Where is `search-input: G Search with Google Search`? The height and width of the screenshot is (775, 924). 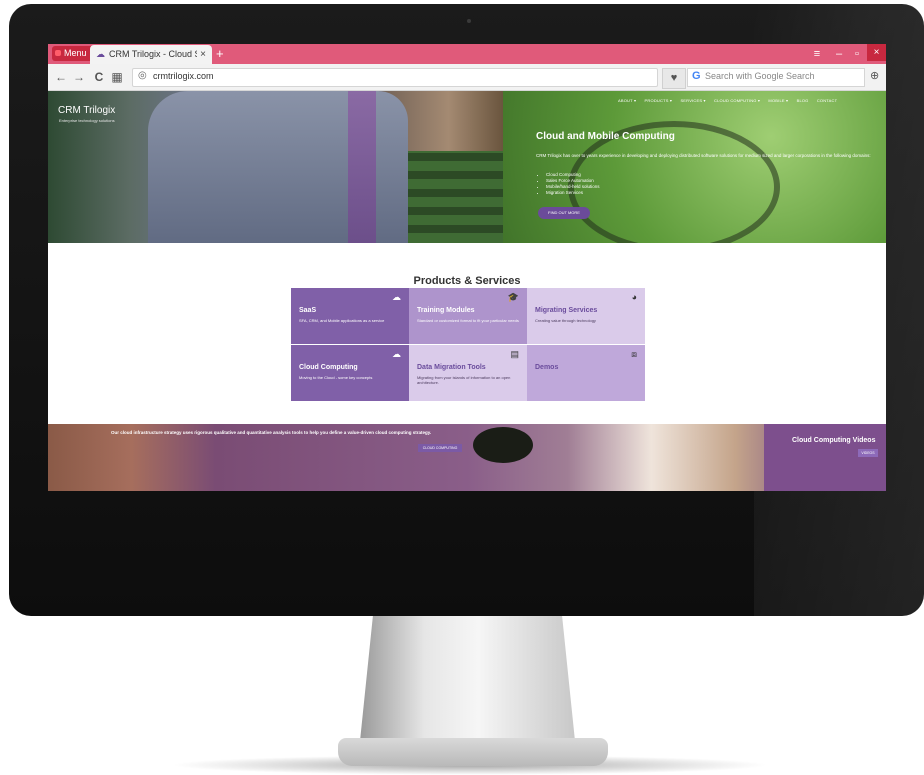 search-input: G Search with Google Search is located at coordinates (776, 77).